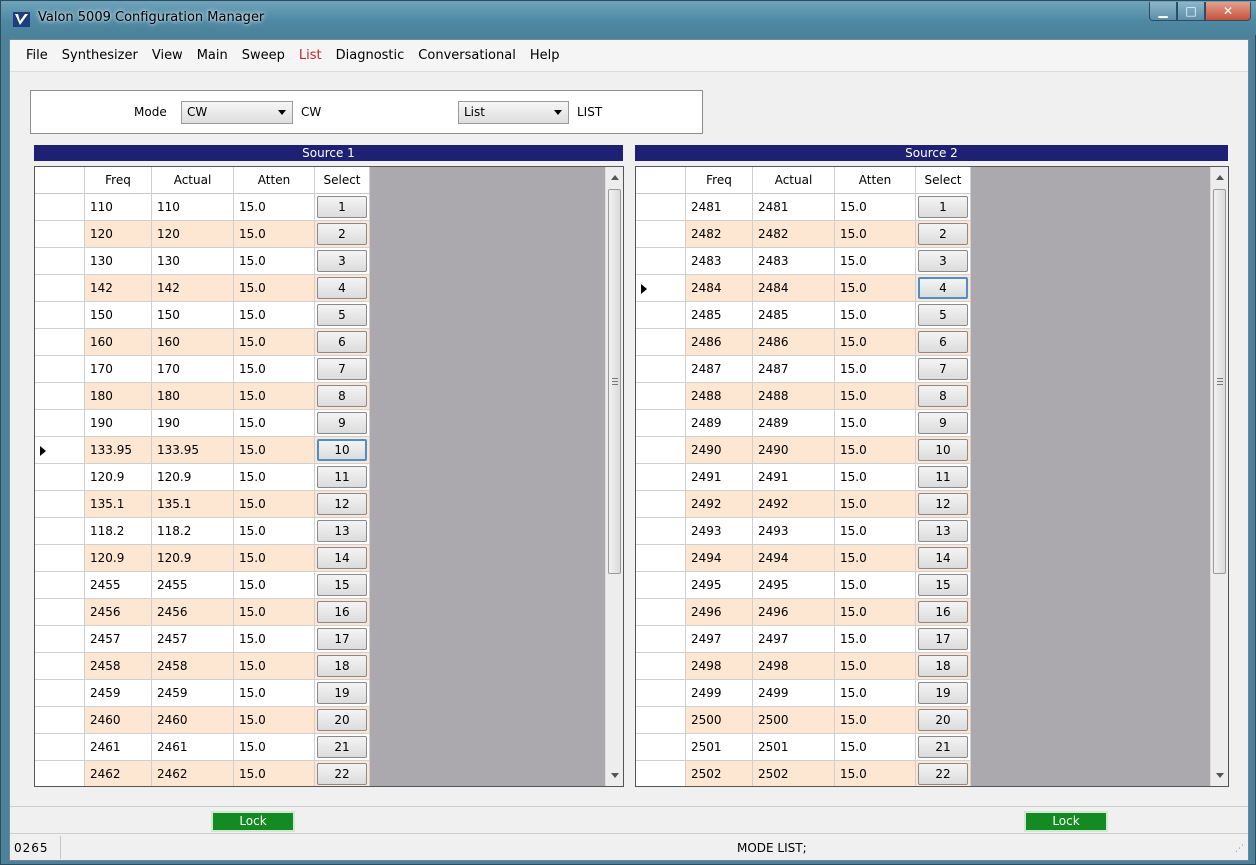 The width and height of the screenshot is (1256, 865). What do you see at coordinates (342, 288) in the screenshot?
I see `select-button: 4` at bounding box center [342, 288].